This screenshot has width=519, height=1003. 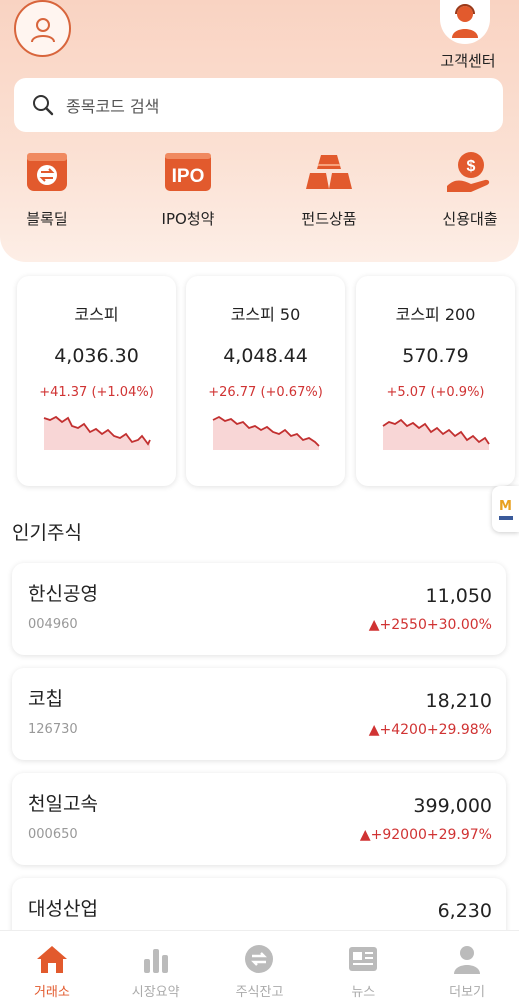 I want to click on person-icon, so click(x=467, y=960).